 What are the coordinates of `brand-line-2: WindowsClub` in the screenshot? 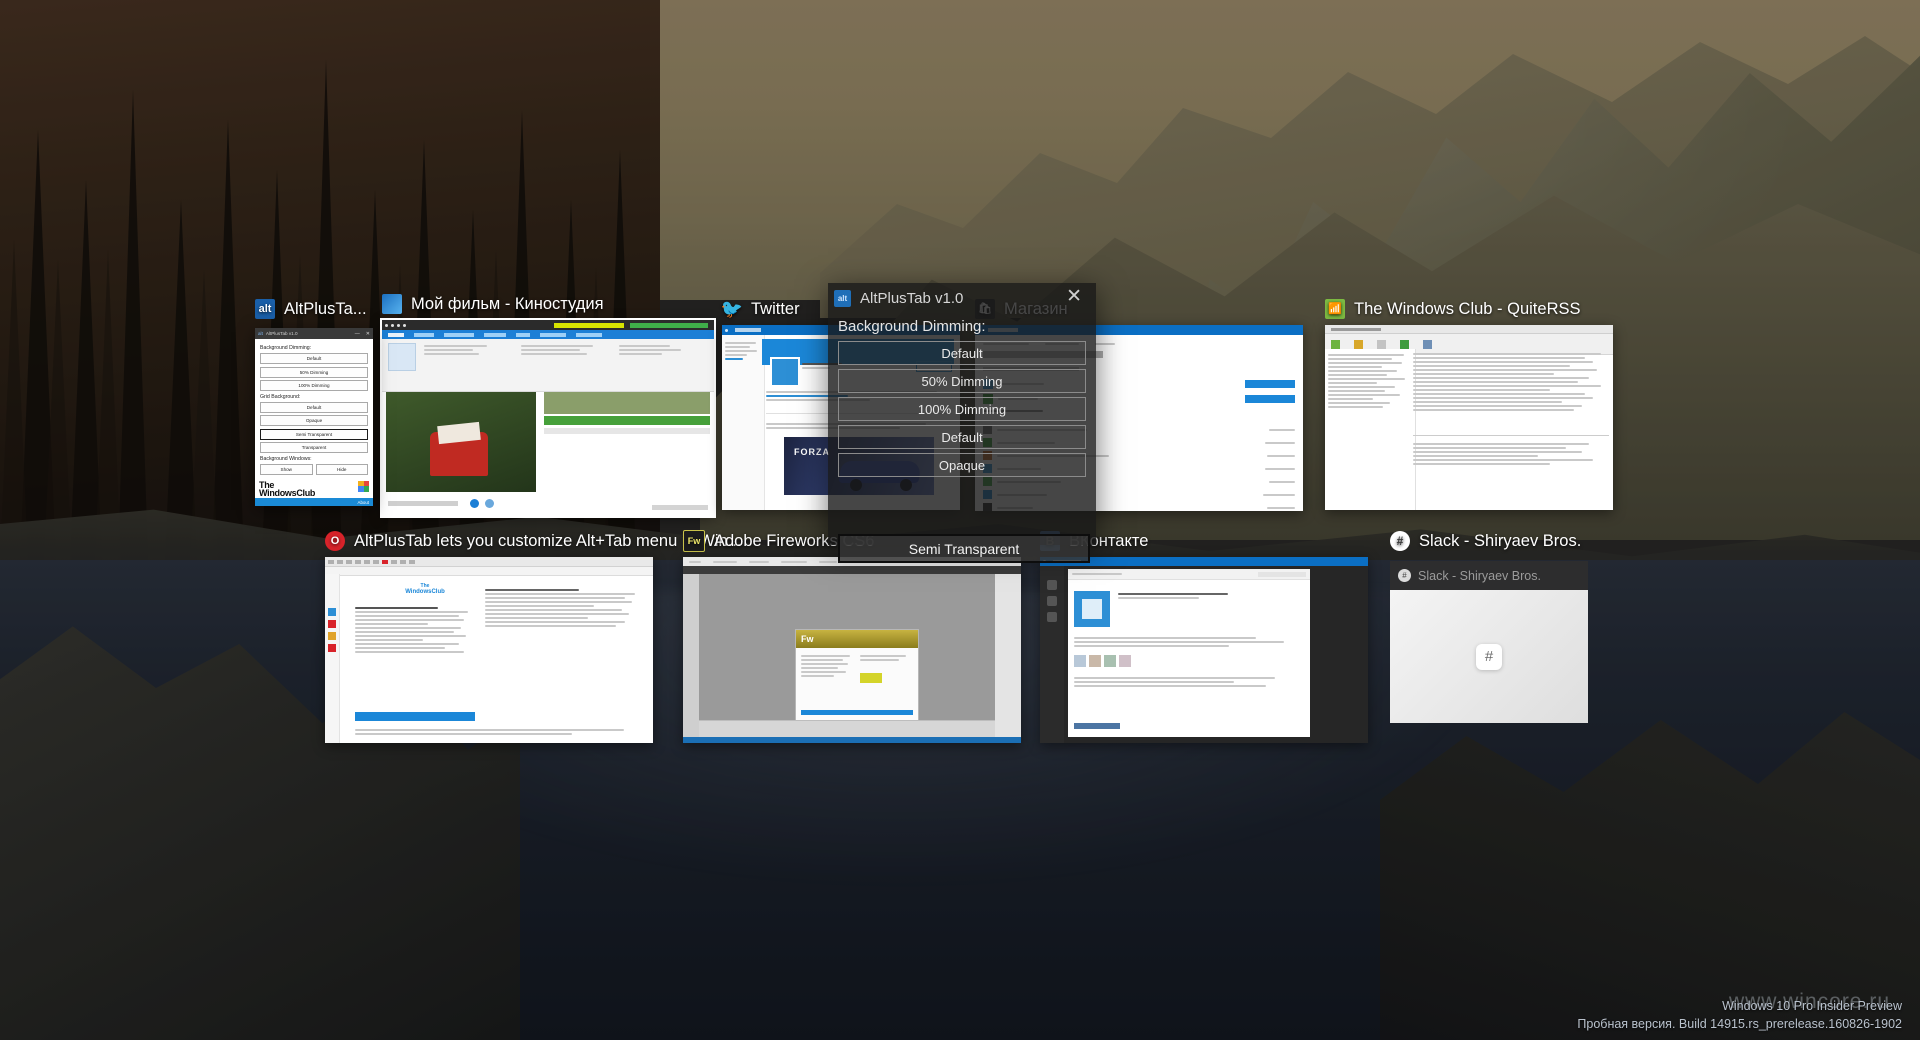 It's located at (287, 492).